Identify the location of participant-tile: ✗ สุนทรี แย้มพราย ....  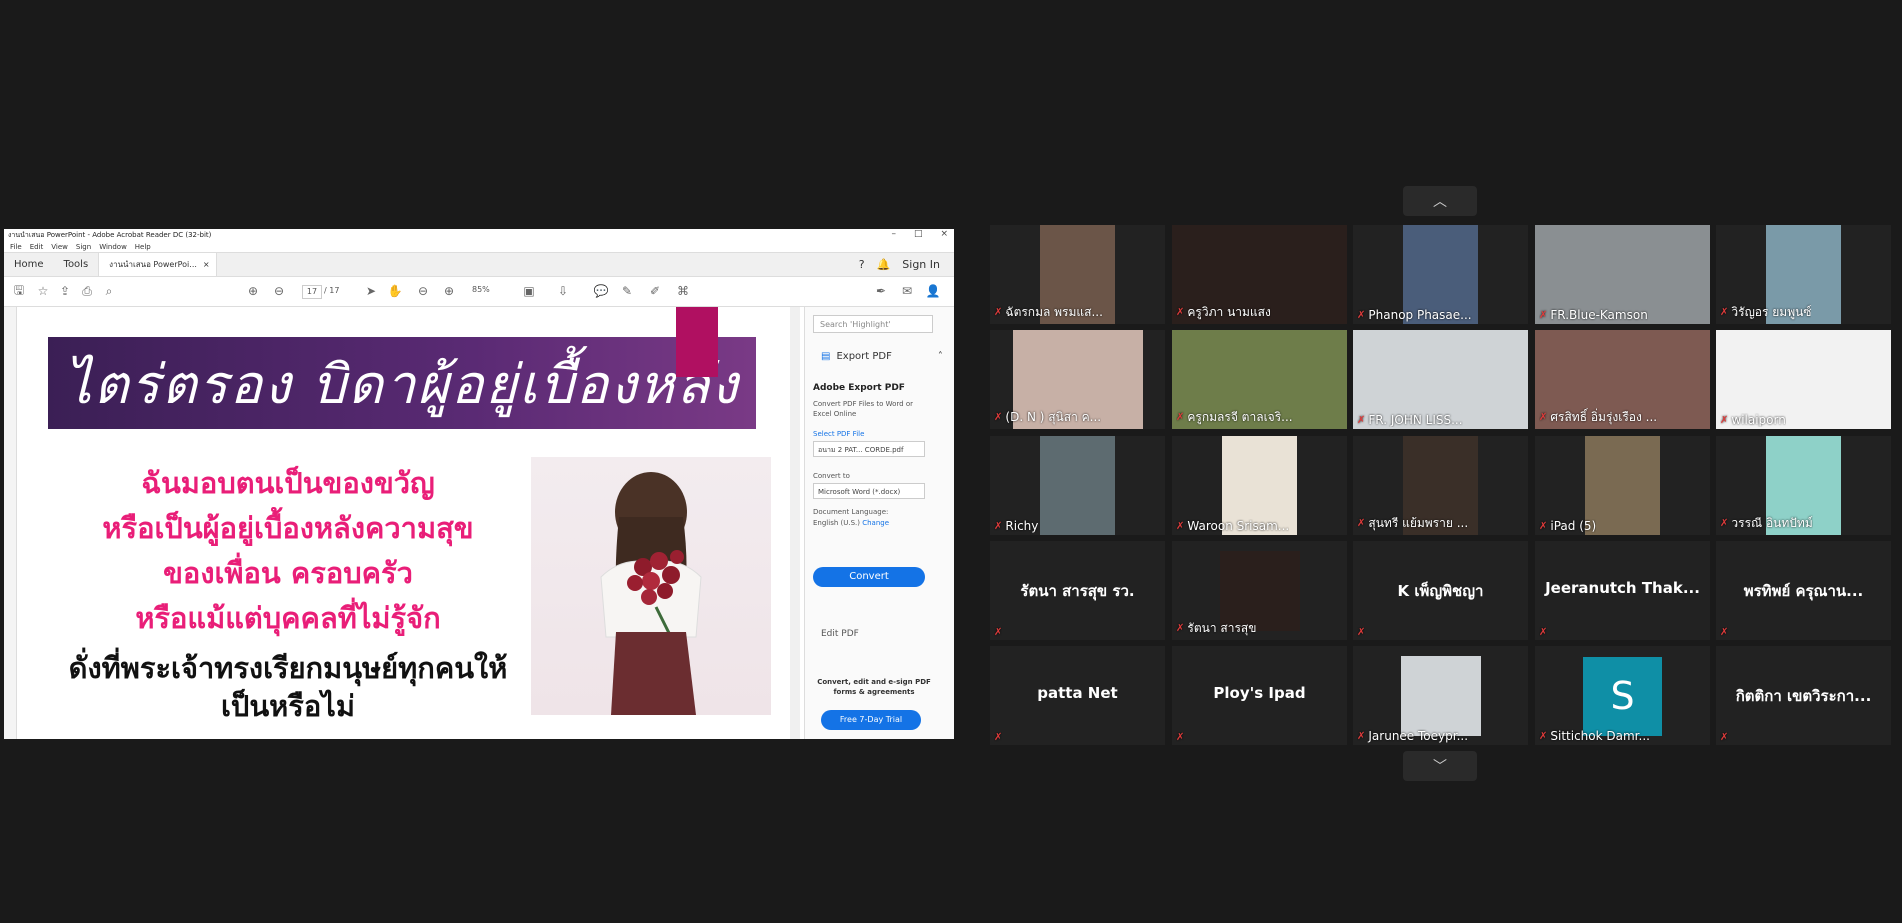
(1440, 485).